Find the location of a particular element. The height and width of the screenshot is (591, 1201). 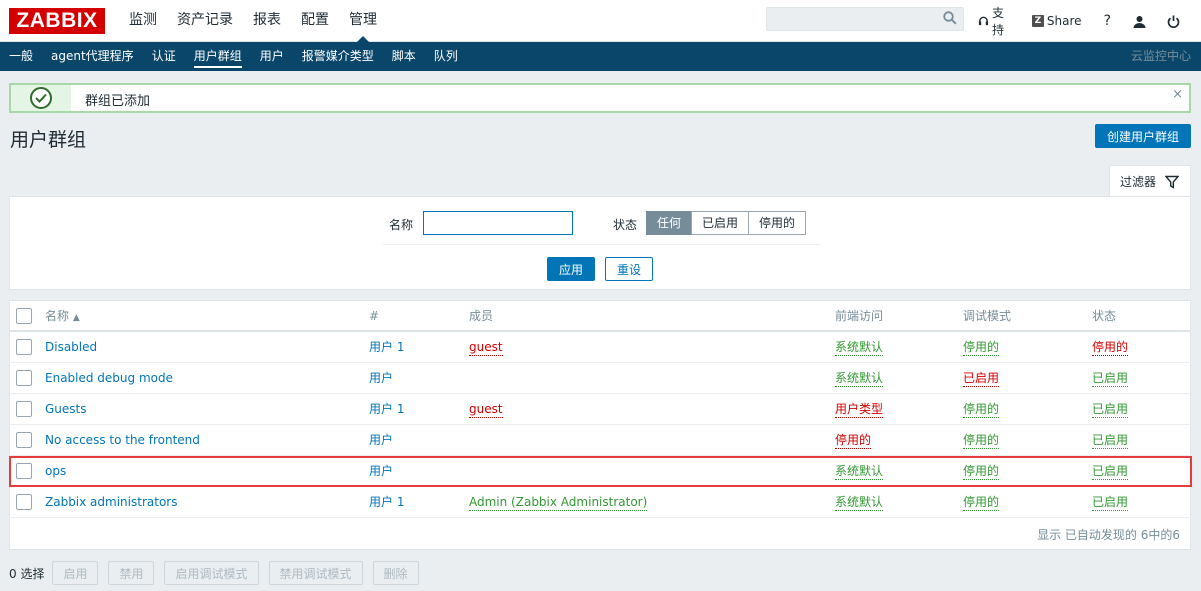

member-link: Admin (Zabbix Administrator) is located at coordinates (558, 503).